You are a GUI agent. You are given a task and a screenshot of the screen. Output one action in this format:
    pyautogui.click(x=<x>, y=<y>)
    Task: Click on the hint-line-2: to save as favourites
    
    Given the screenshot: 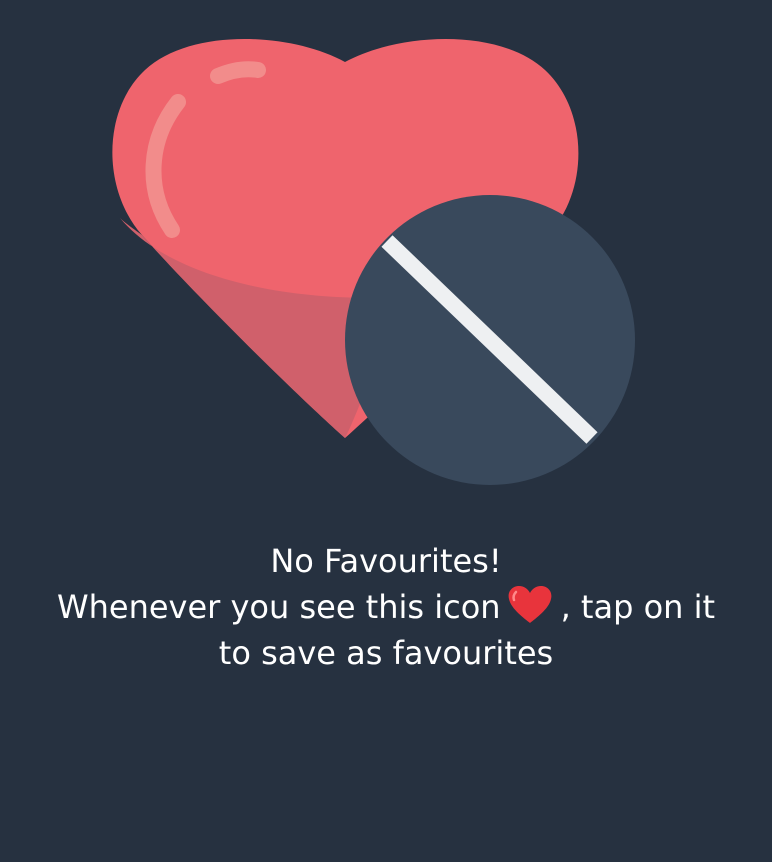 What is the action you would take?
    pyautogui.click(x=386, y=653)
    